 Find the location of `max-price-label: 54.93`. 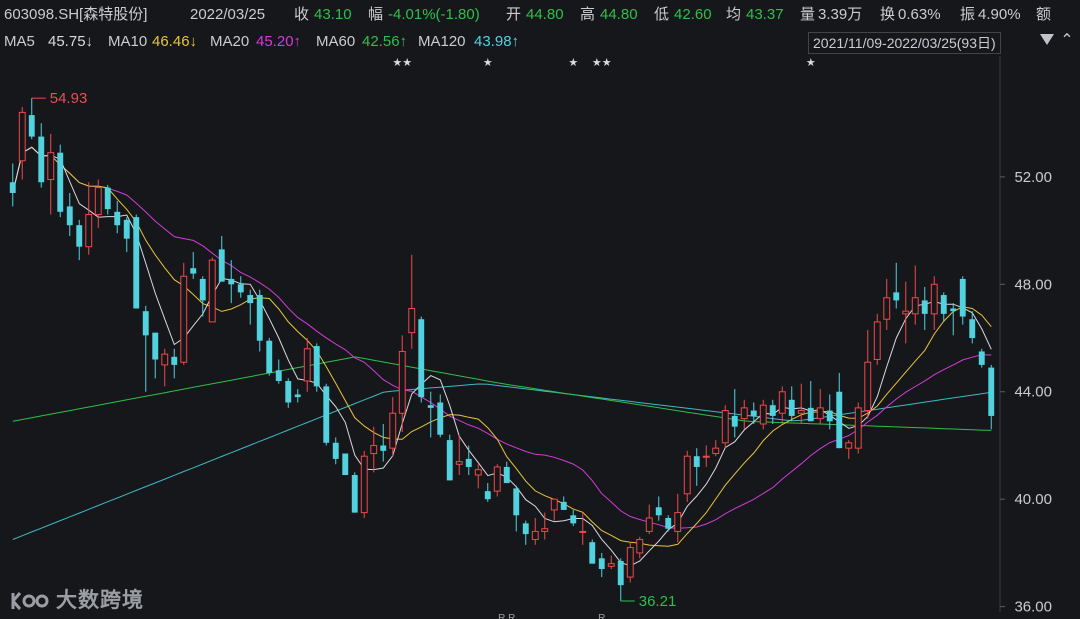

max-price-label: 54.93 is located at coordinates (69, 98).